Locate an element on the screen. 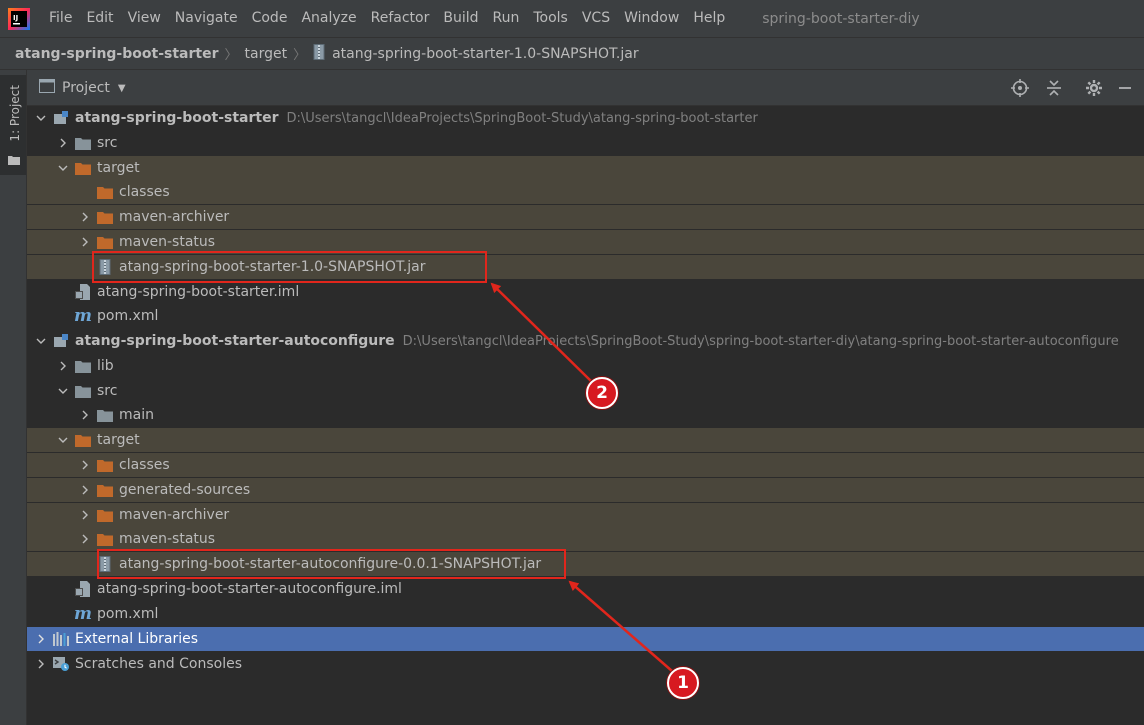 Image resolution: width=1144 pixels, height=725 pixels. menu-refactor: Refactor is located at coordinates (400, 18).